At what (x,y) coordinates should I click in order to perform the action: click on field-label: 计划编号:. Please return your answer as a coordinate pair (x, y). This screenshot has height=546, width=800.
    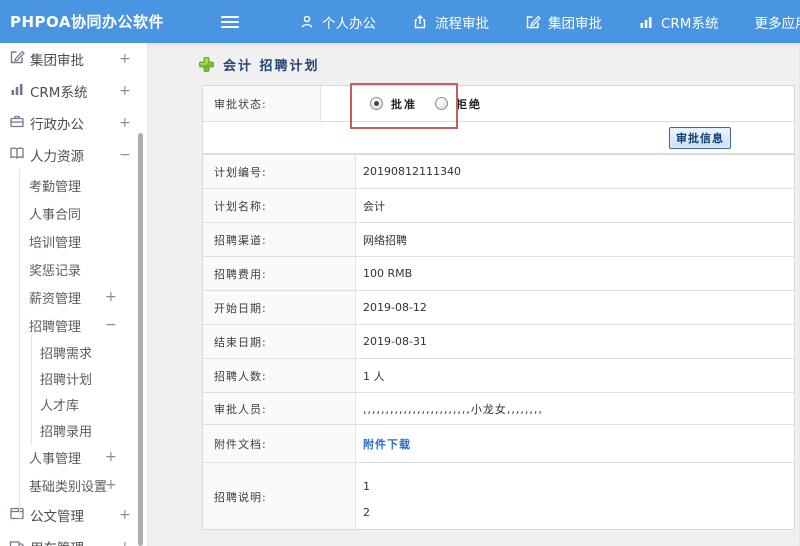
    Looking at the image, I should click on (279, 171).